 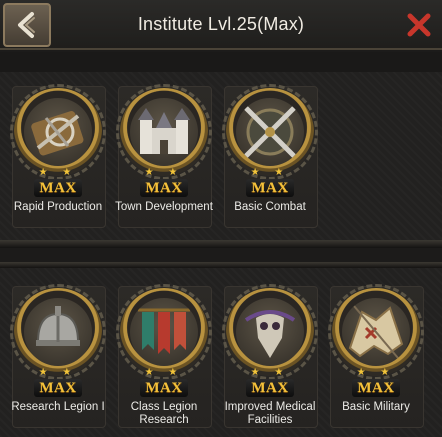 I want to click on section-divider, so click(x=221, y=244).